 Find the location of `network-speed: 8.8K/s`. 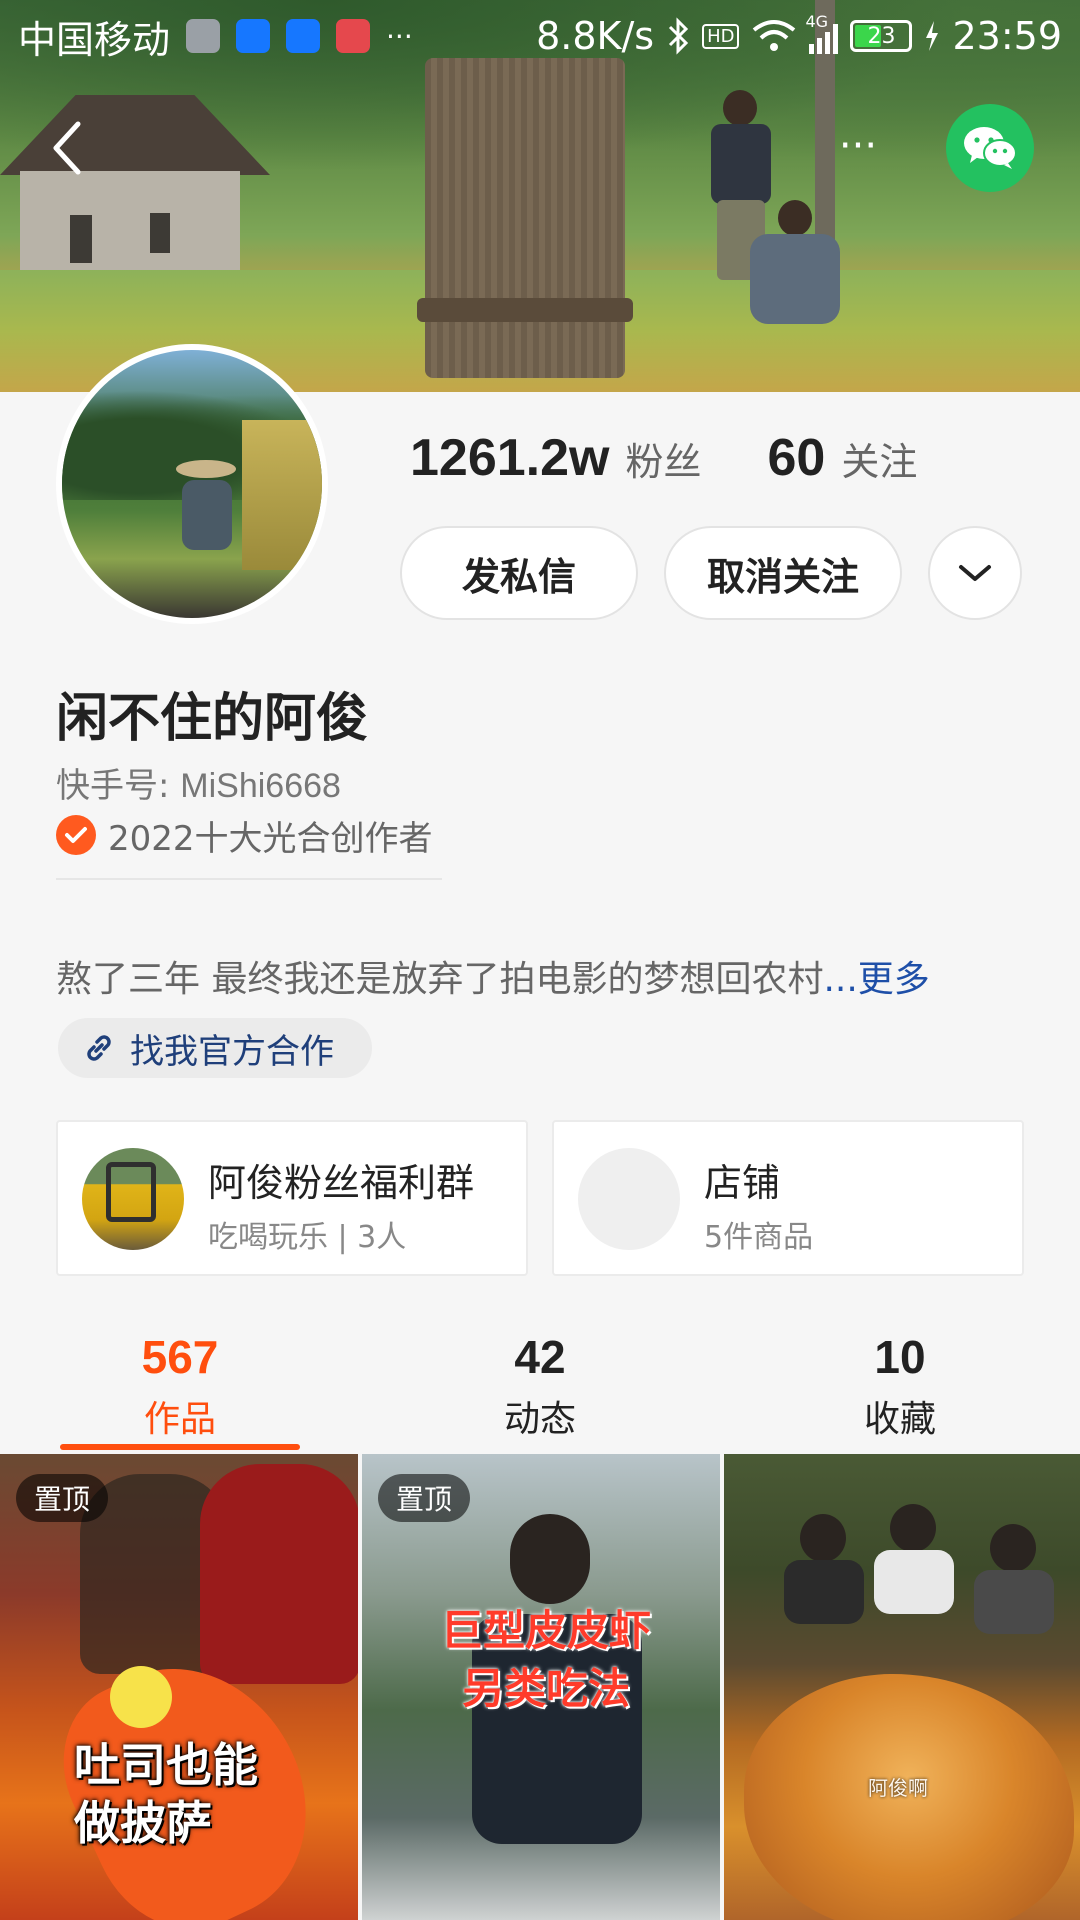

network-speed: 8.8K/s is located at coordinates (595, 36).